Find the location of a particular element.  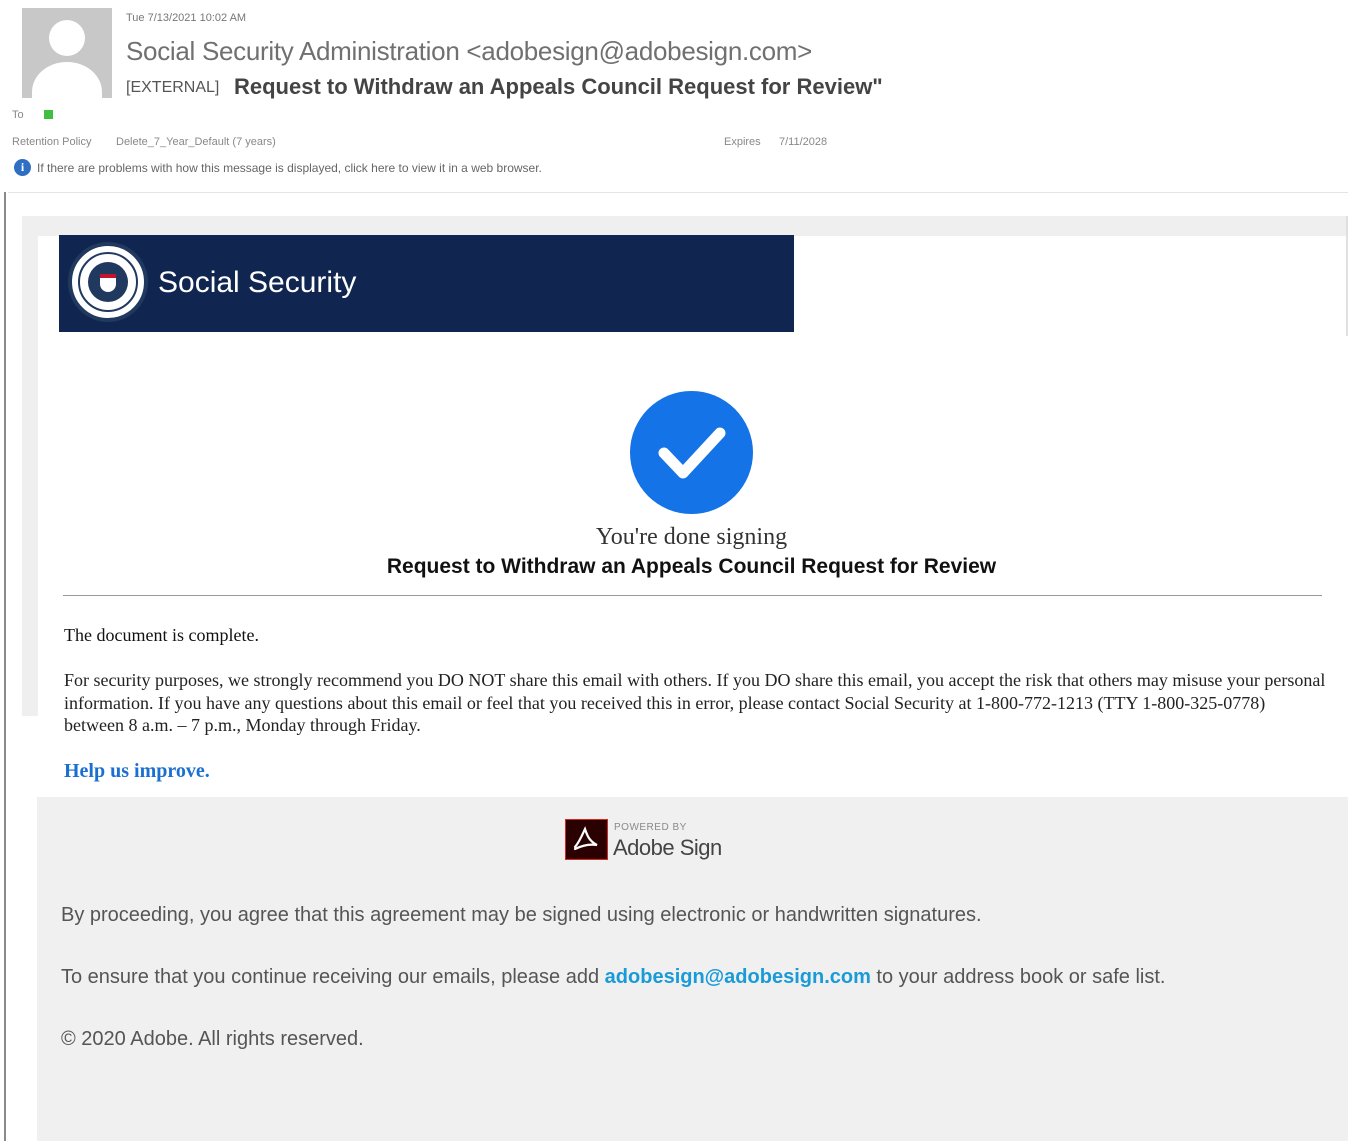

expires-value: 7/11/2028 is located at coordinates (803, 142).